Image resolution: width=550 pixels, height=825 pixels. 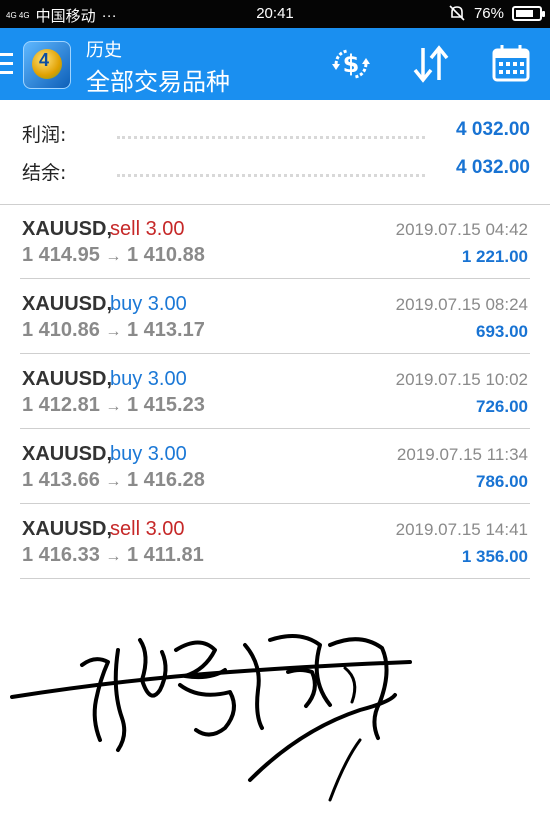 I want to click on calendar-icon, so click(x=511, y=64).